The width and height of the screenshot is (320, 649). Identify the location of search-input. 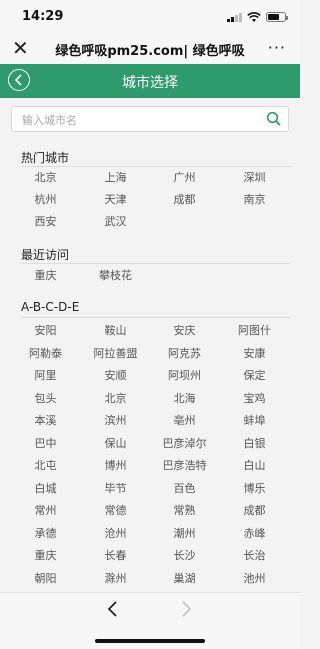
(139, 120).